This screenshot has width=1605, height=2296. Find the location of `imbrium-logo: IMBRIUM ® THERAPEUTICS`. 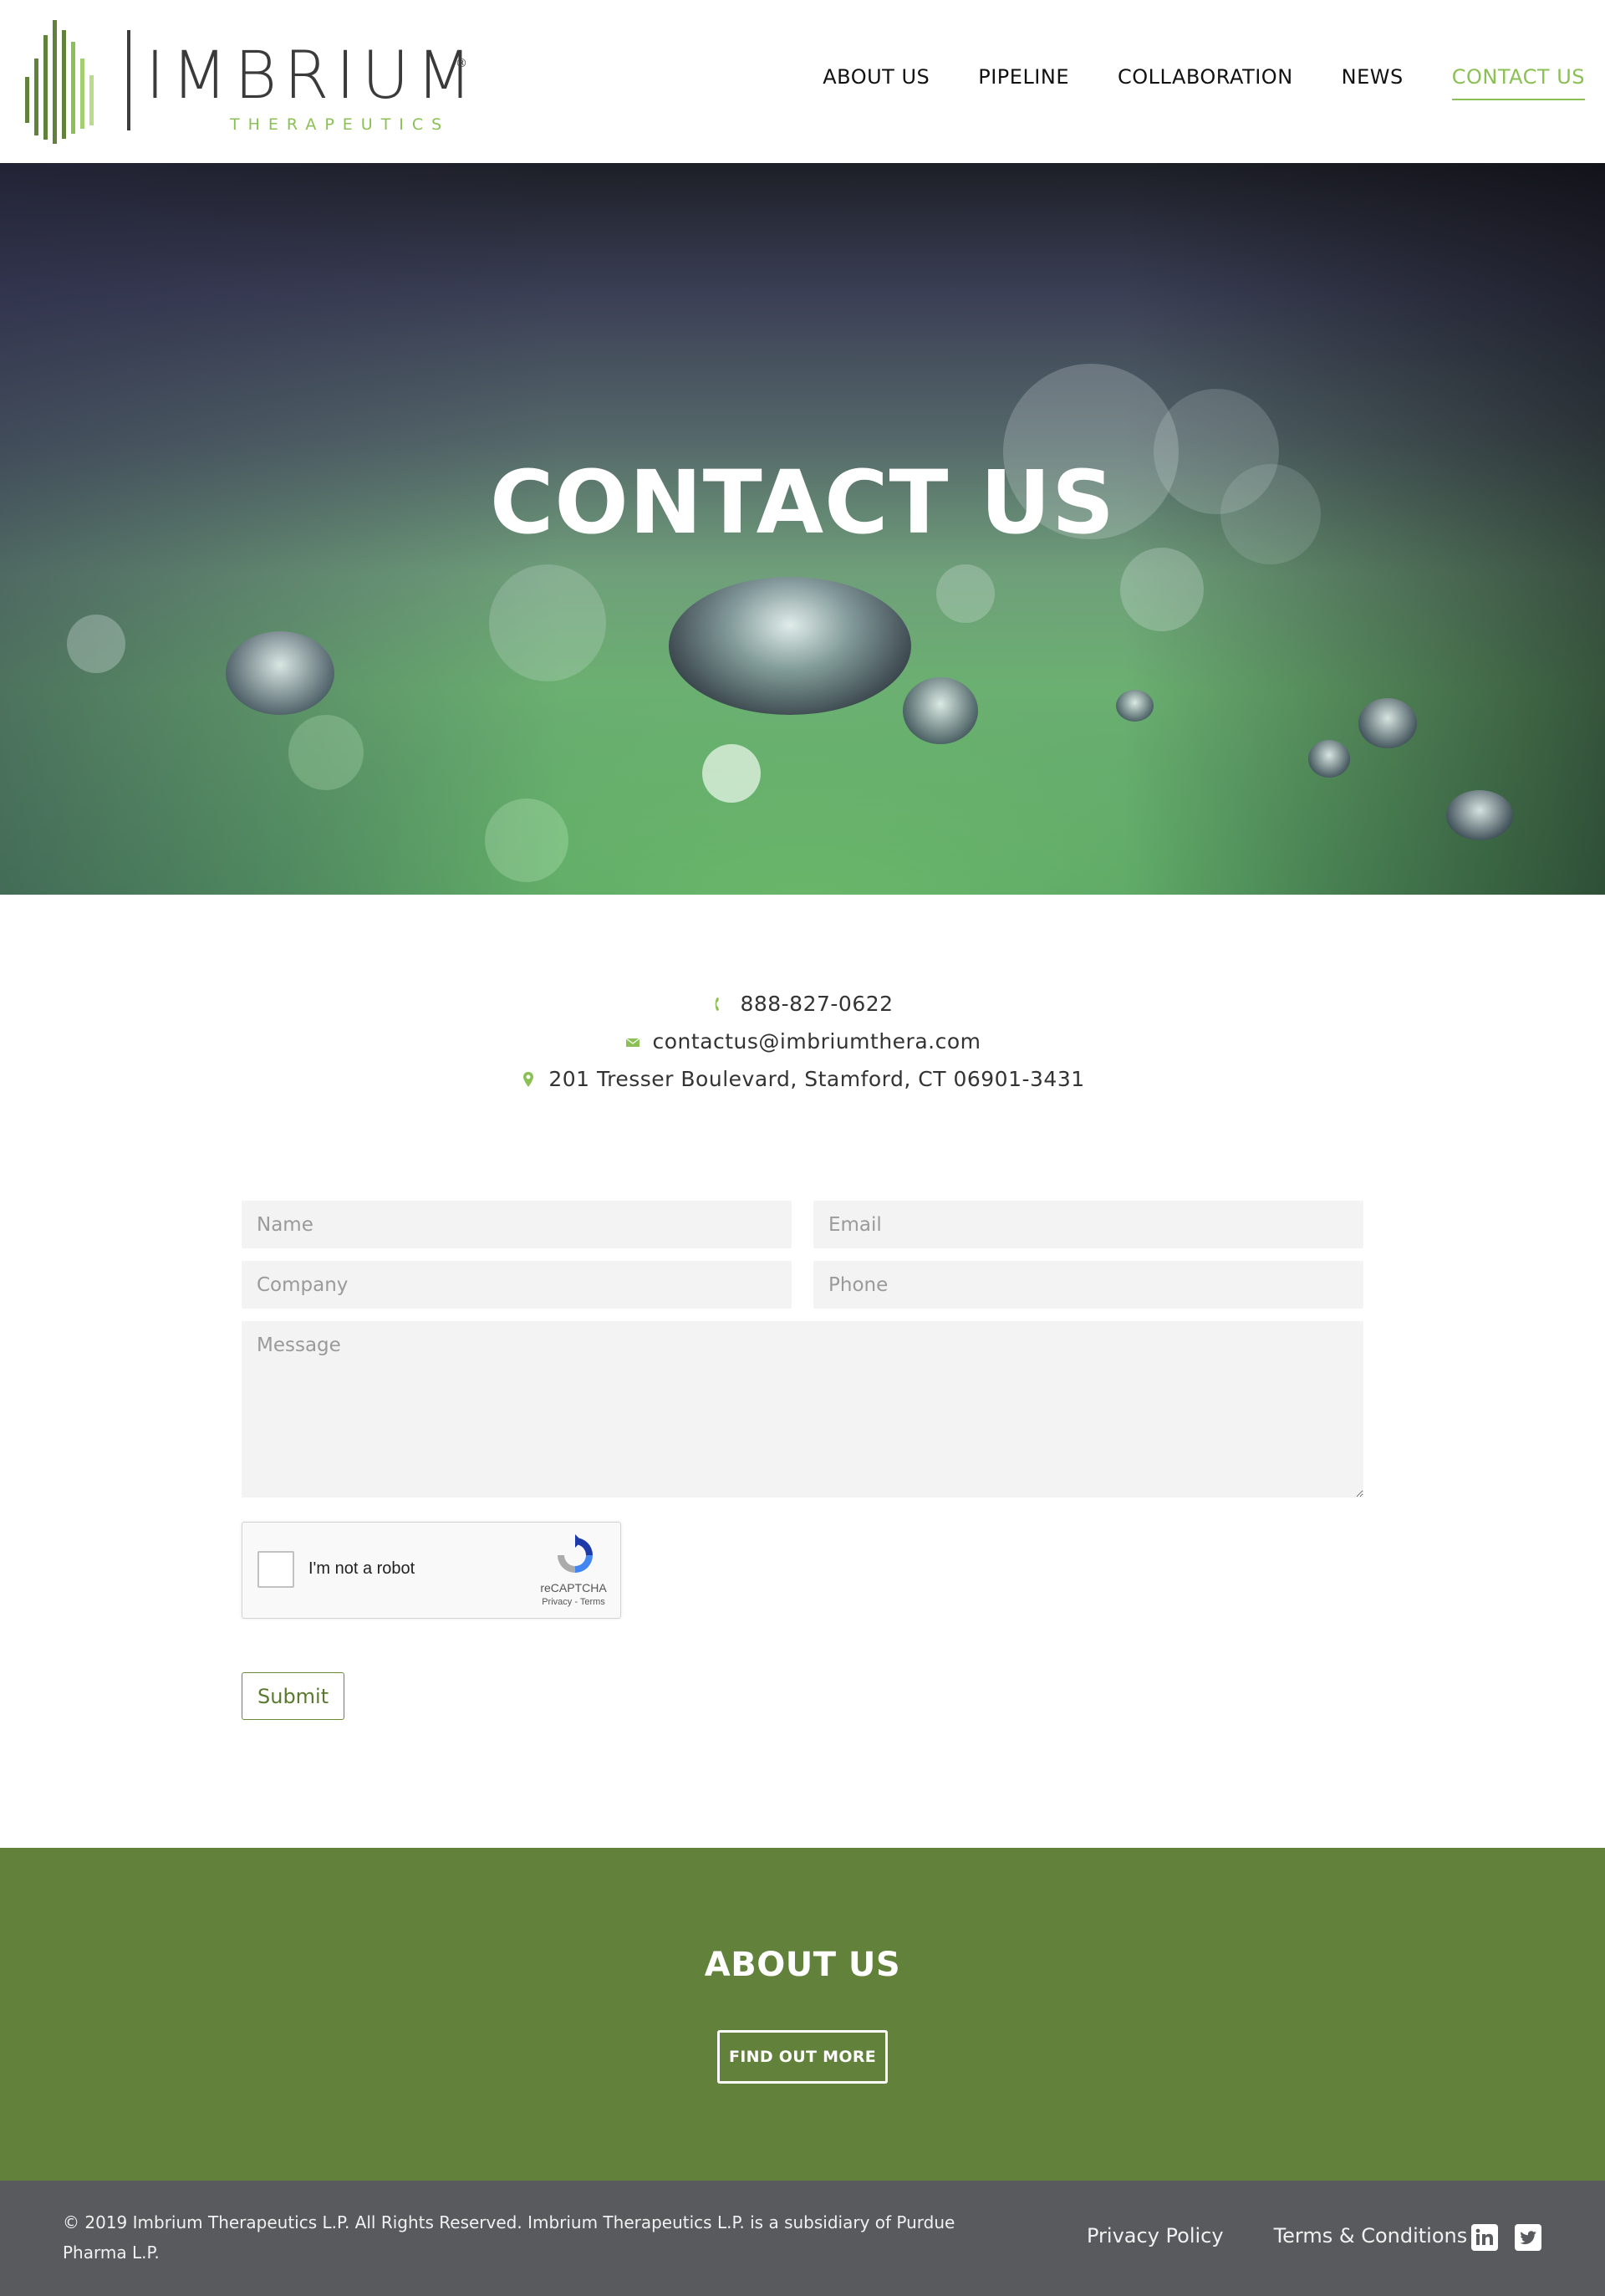

imbrium-logo: IMBRIUM ® THERAPEUTICS is located at coordinates (249, 81).